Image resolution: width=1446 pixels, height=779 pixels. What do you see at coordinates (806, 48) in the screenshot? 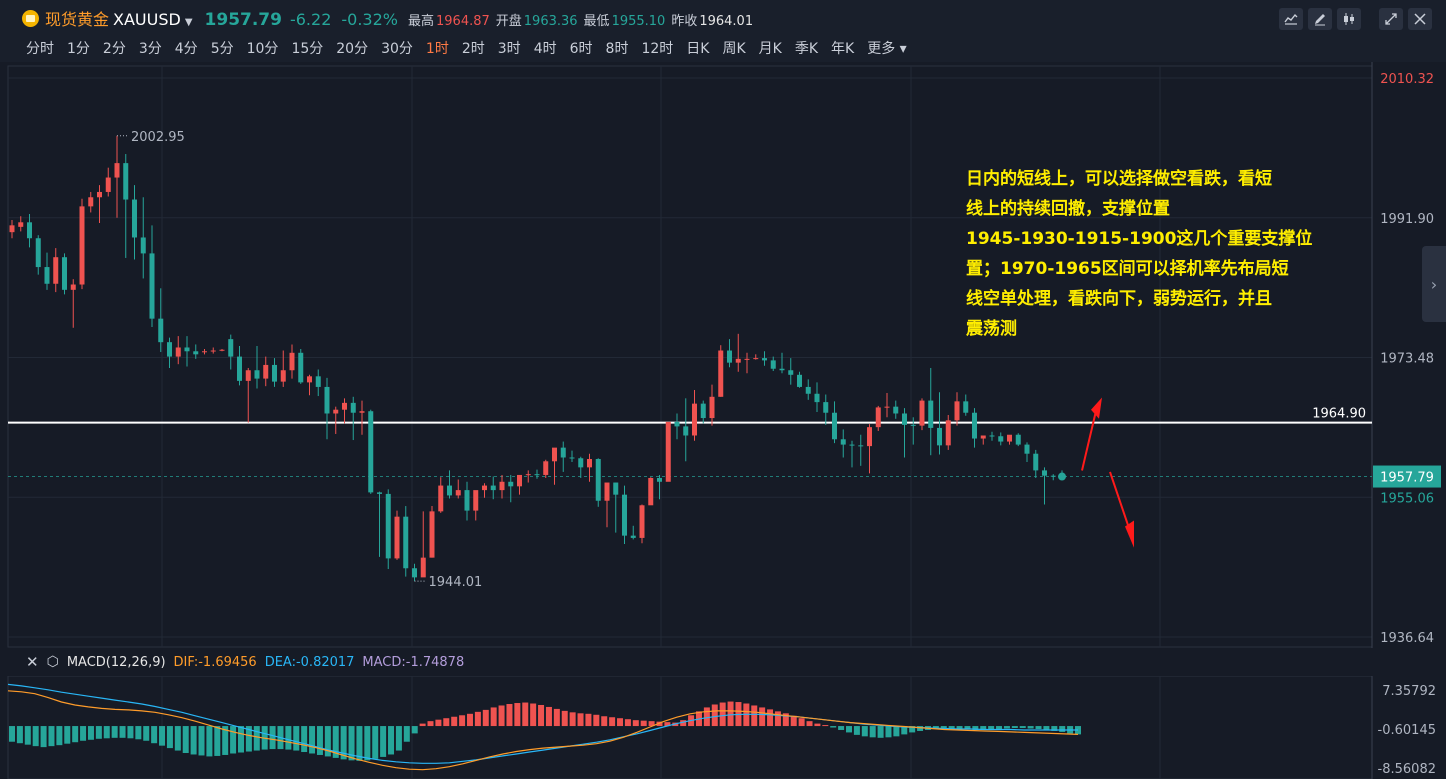
I see `timeframe-20: 季K` at bounding box center [806, 48].